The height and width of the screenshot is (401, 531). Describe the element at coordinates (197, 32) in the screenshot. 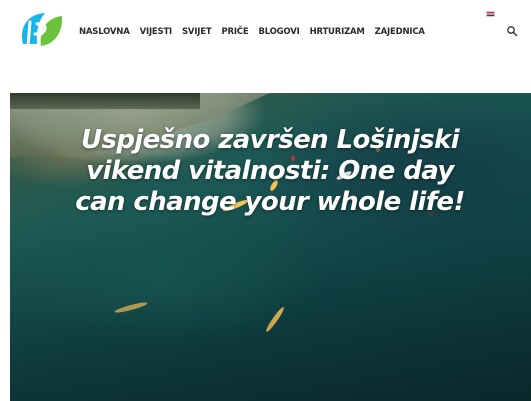

I see `nav-item-svijet: SVIJET` at that location.